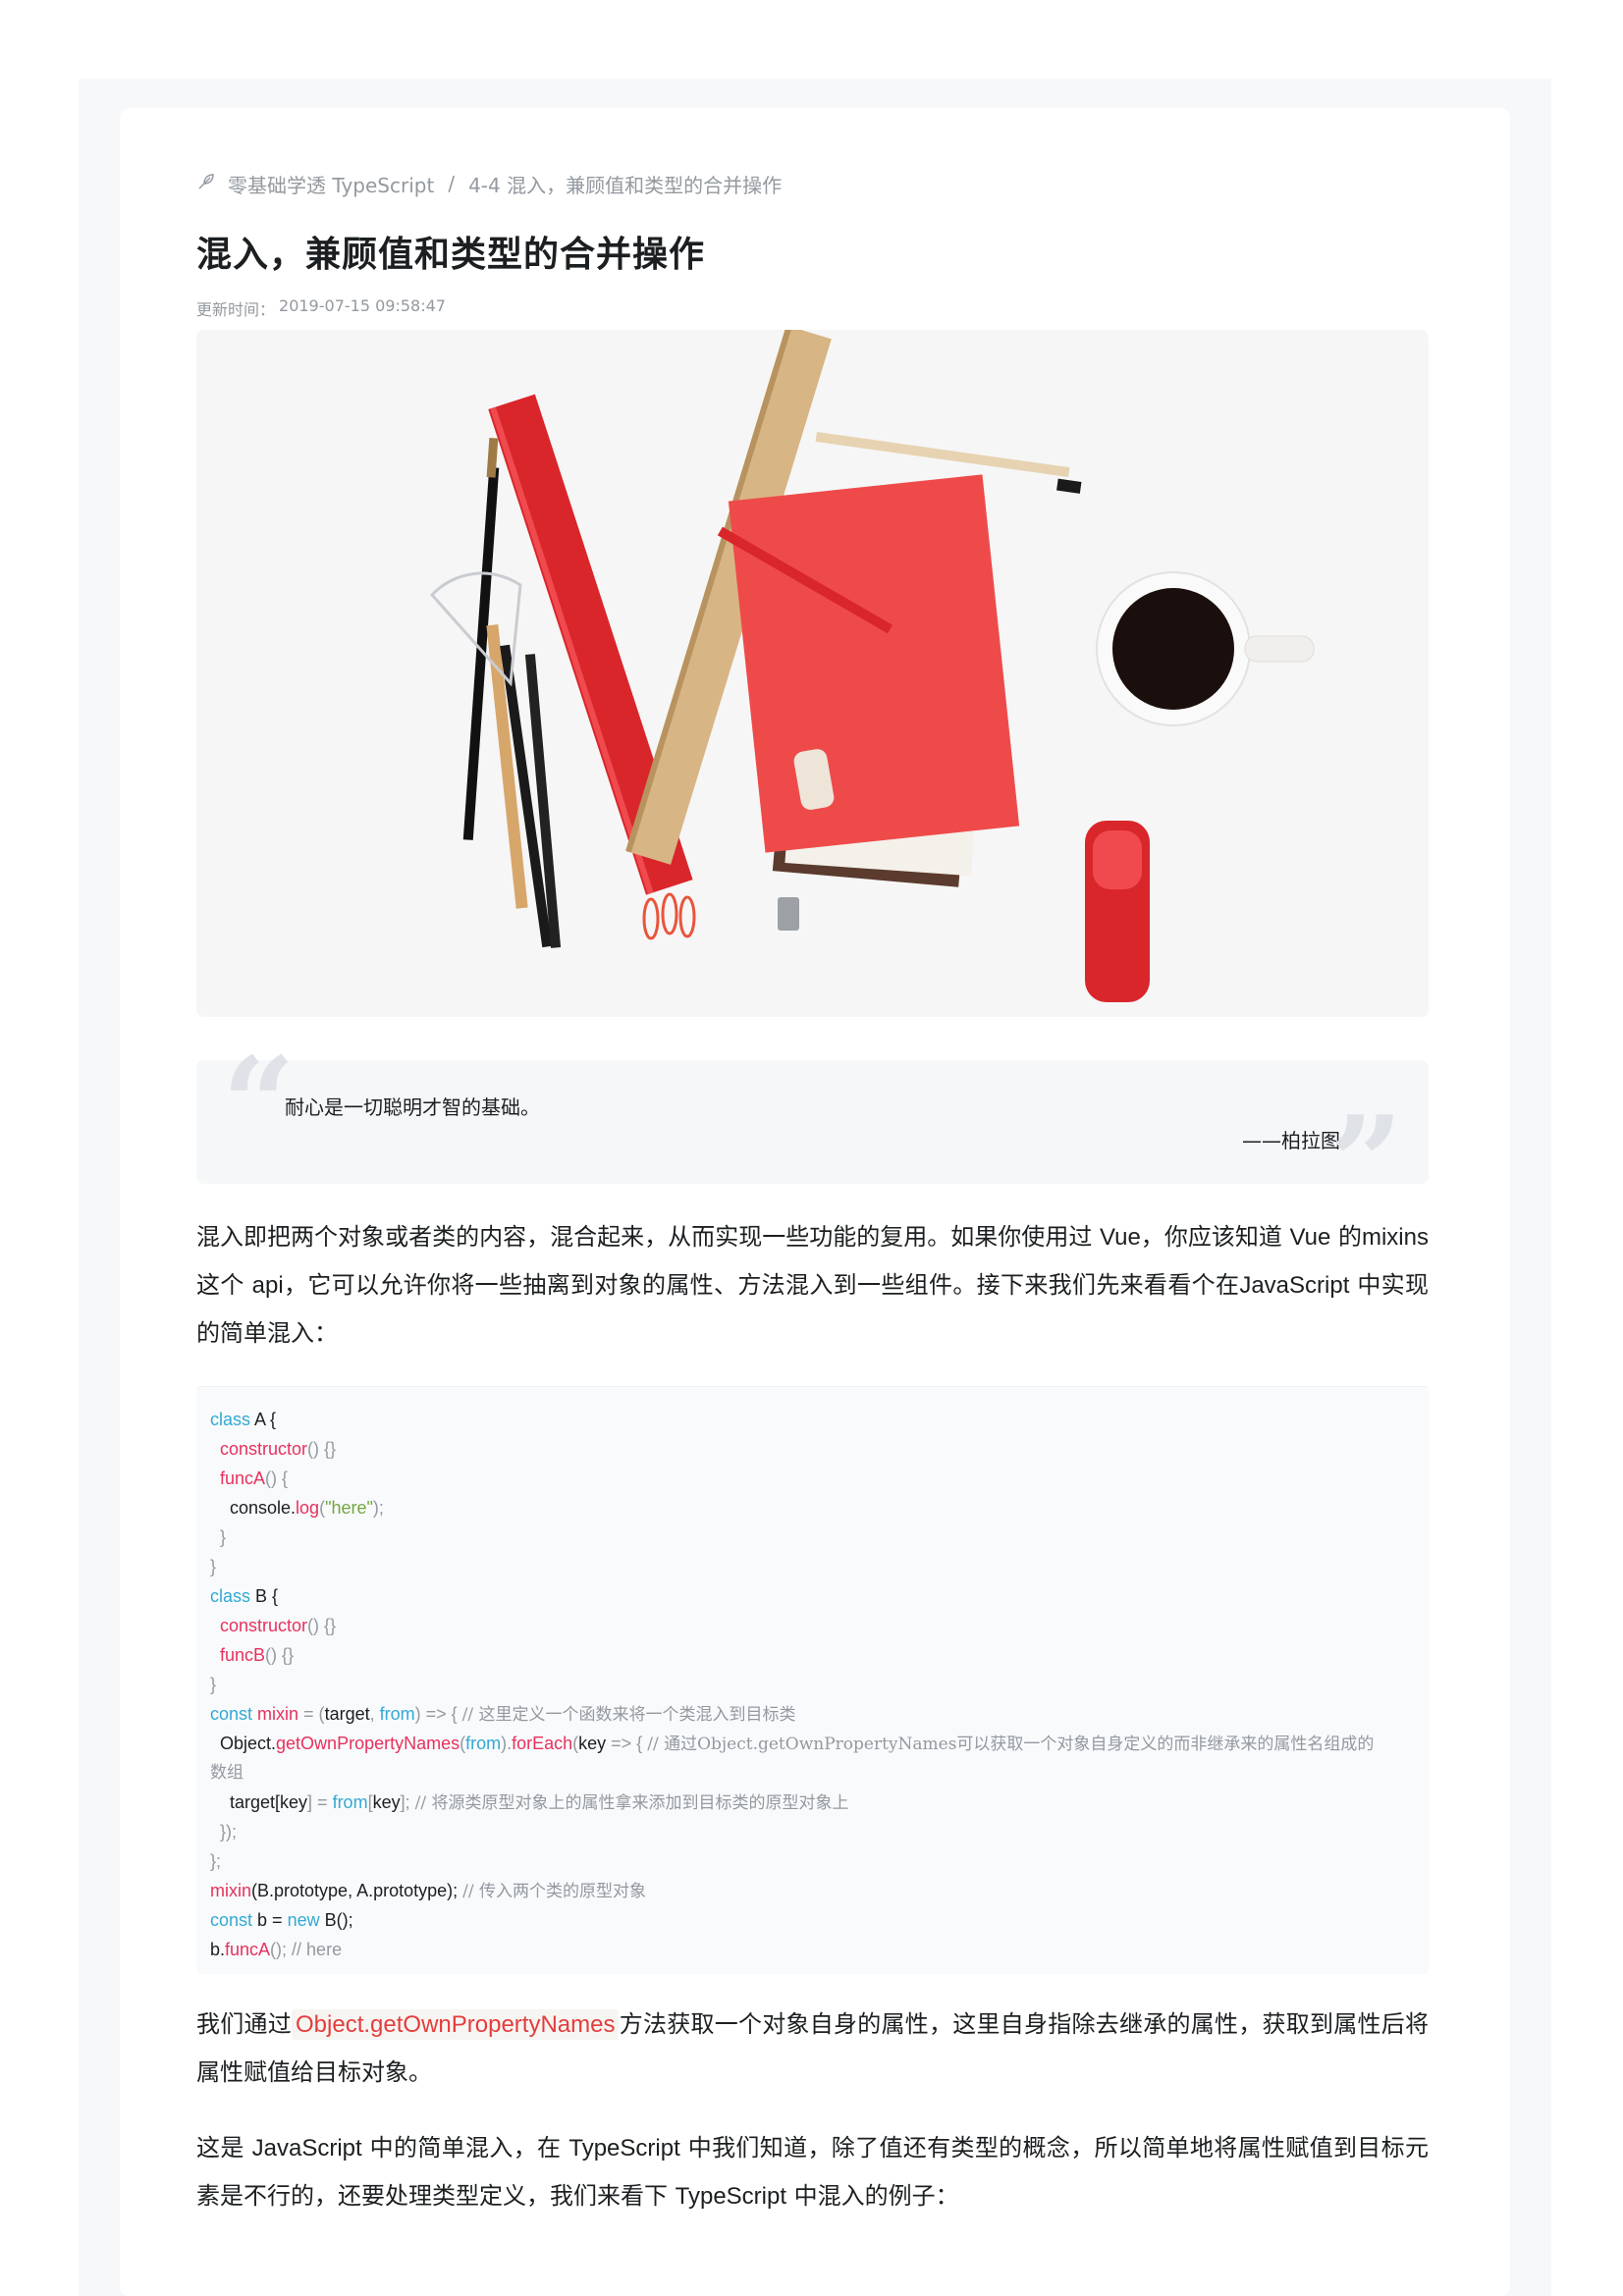 The width and height of the screenshot is (1623, 2296). What do you see at coordinates (1366, 1163) in the screenshot?
I see `quote-close-icon: ”` at bounding box center [1366, 1163].